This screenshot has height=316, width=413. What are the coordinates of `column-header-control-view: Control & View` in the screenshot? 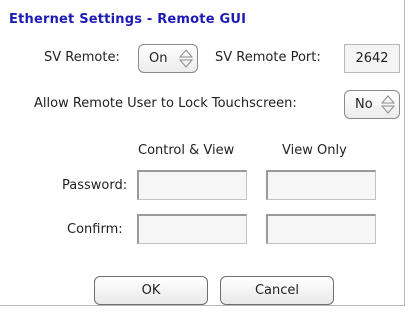 It's located at (186, 150).